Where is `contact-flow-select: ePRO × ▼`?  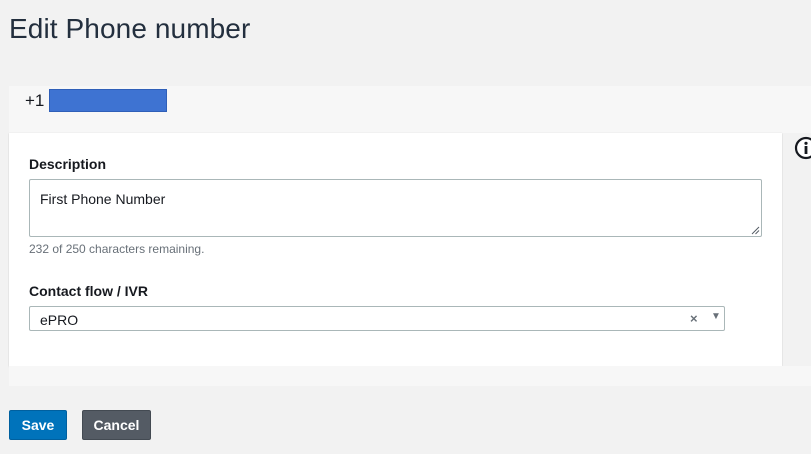 contact-flow-select: ePRO × ▼ is located at coordinates (377, 318).